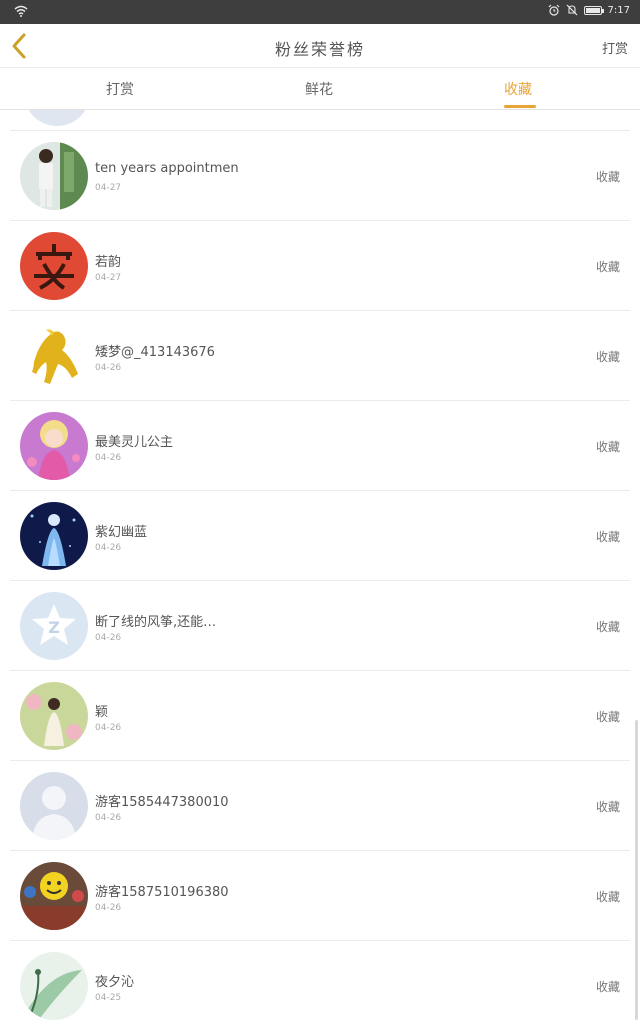 This screenshot has height=1024, width=640. I want to click on list-item: 游客1585447380010 04-26 收藏, so click(320, 806).